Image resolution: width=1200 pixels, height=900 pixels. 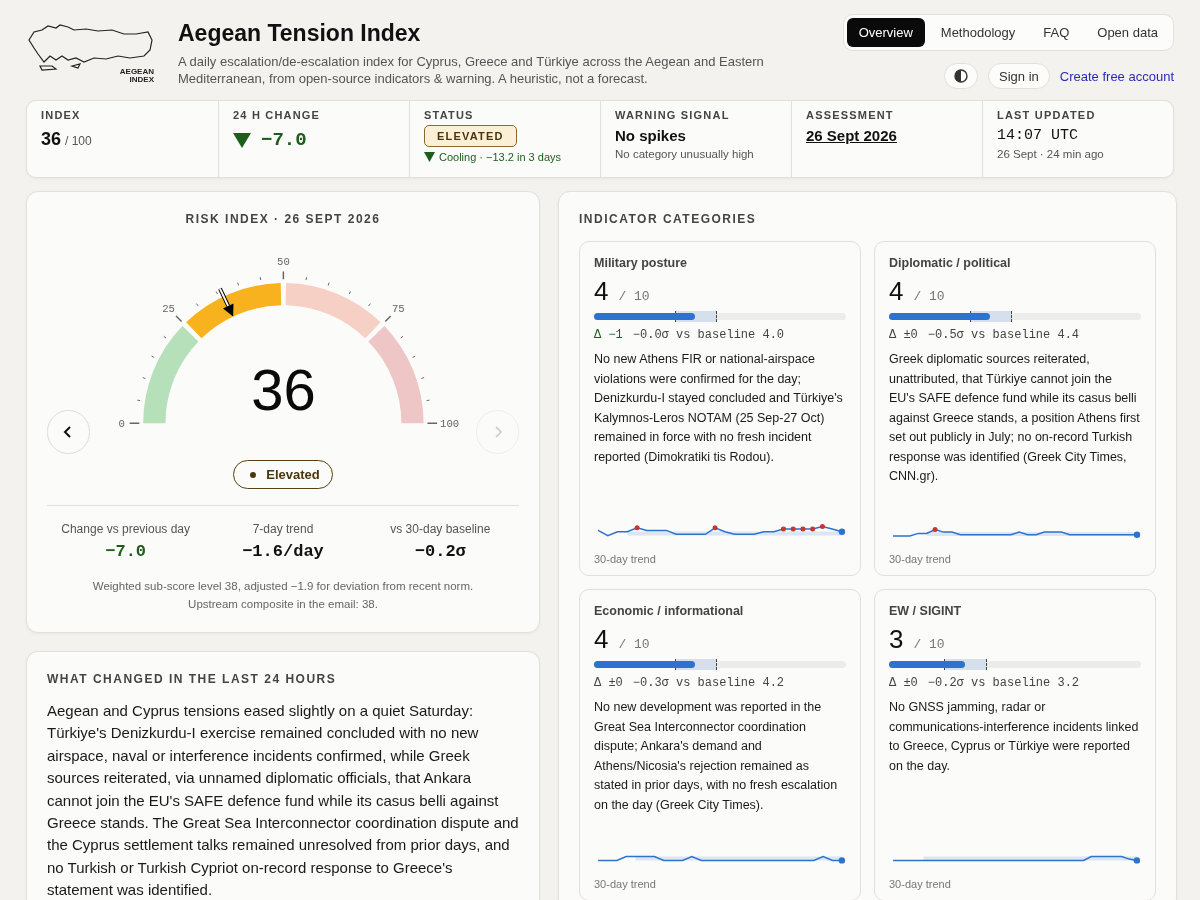 I want to click on stat-label: WARNING SIGNAL, so click(x=672, y=115).